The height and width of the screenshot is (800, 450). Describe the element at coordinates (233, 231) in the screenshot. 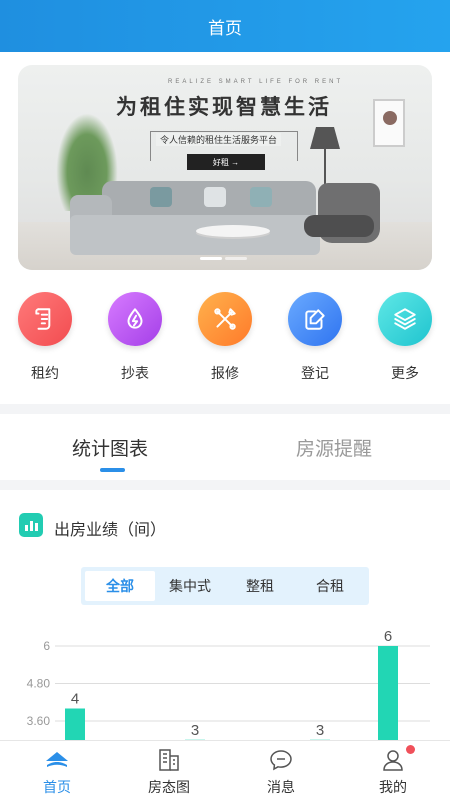

I see `coffee-table-image` at that location.